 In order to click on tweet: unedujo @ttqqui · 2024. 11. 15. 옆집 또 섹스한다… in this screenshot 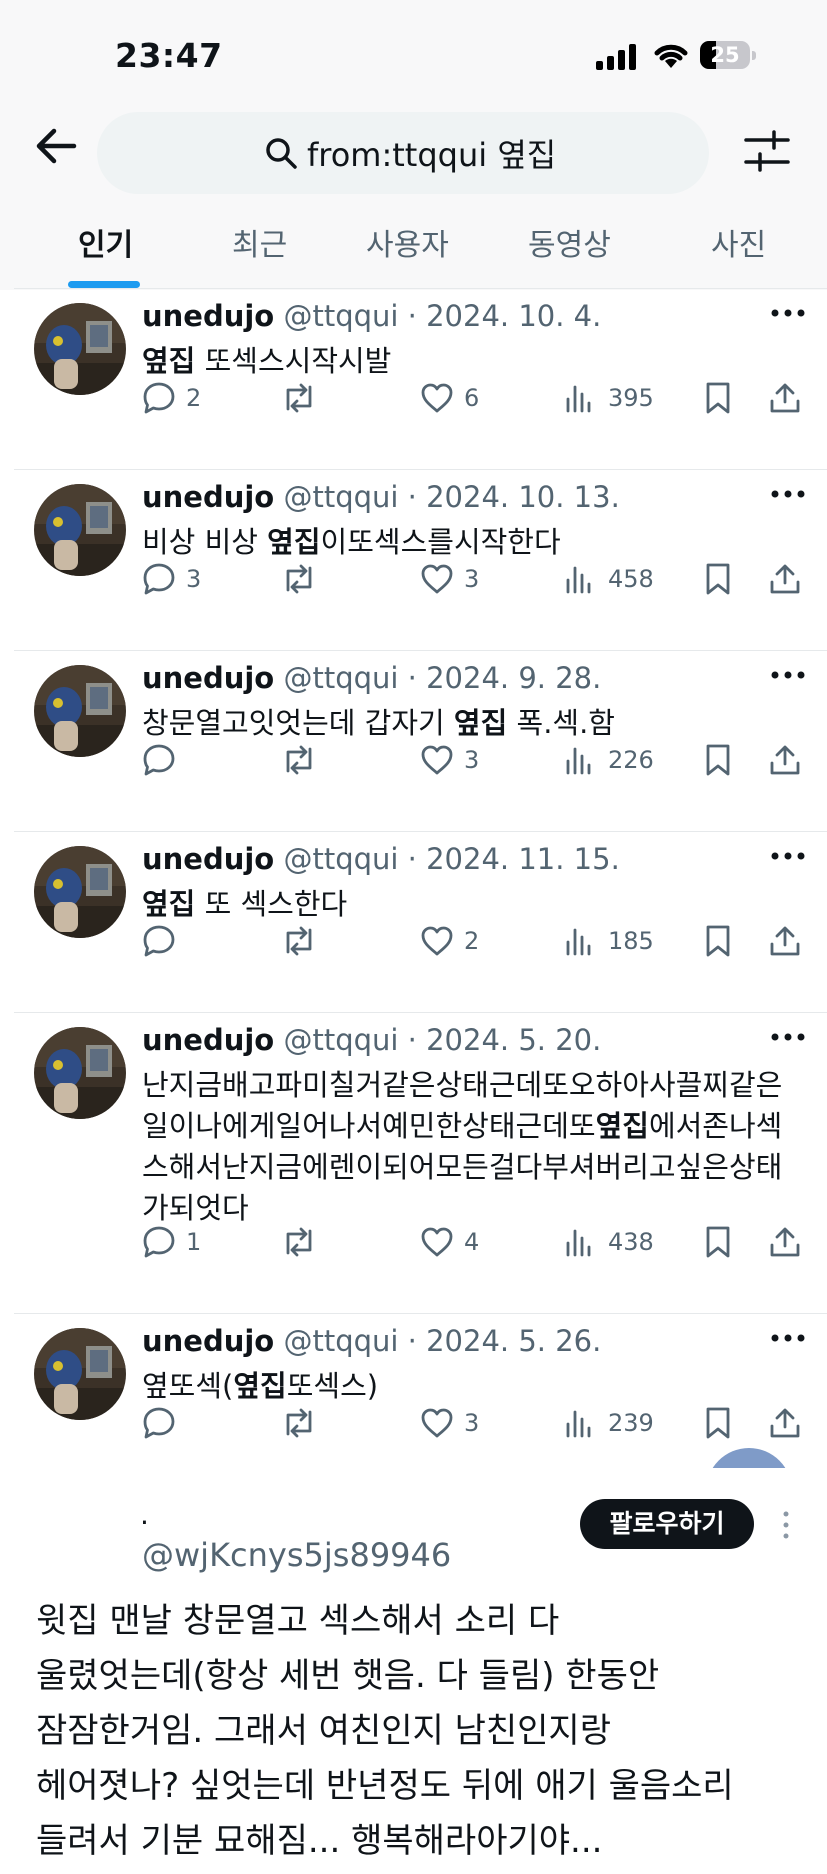, I will do `click(413, 922)`.